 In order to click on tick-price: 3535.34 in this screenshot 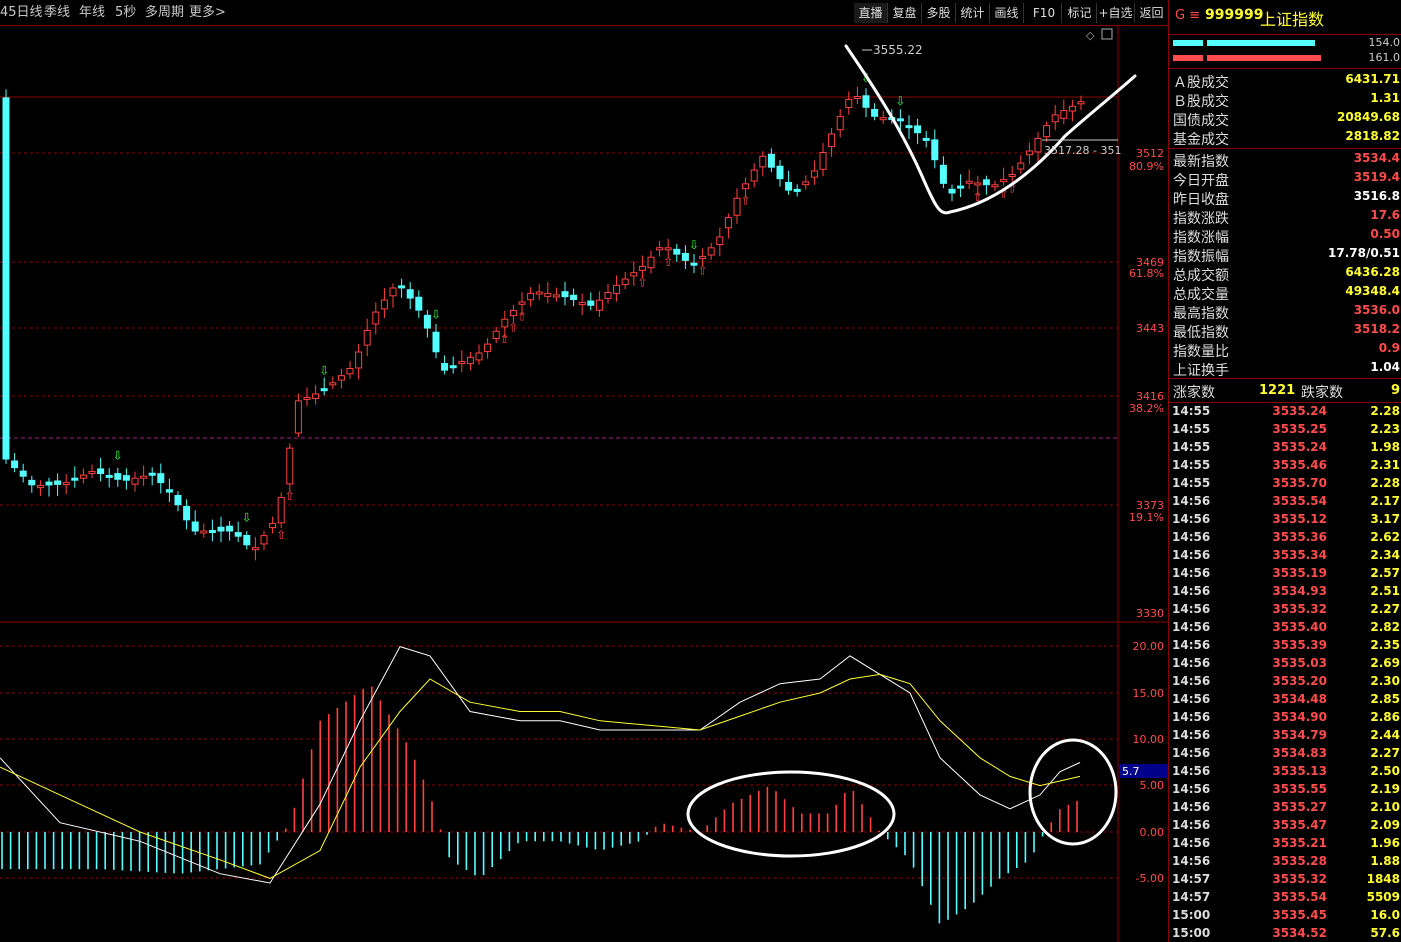, I will do `click(1299, 555)`.